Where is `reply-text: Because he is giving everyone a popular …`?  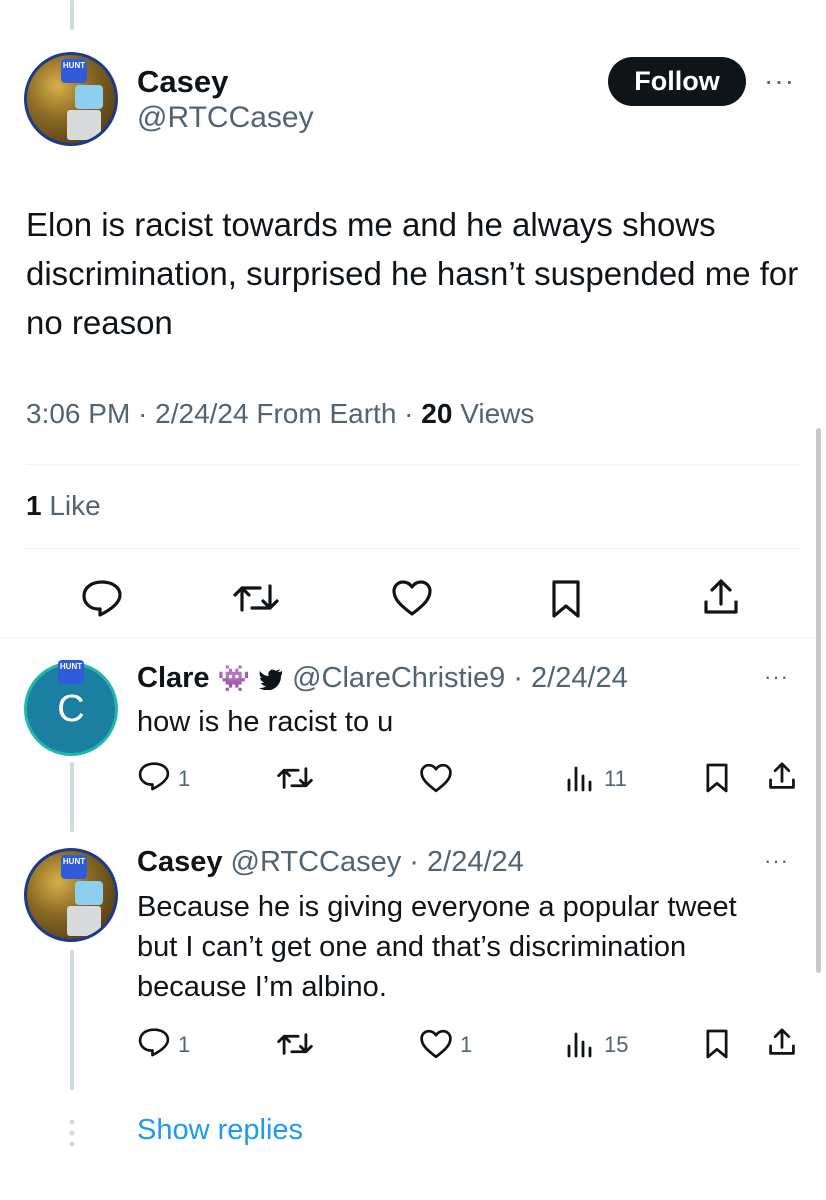 reply-text: Because he is giving everyone a popular … is located at coordinates (437, 947).